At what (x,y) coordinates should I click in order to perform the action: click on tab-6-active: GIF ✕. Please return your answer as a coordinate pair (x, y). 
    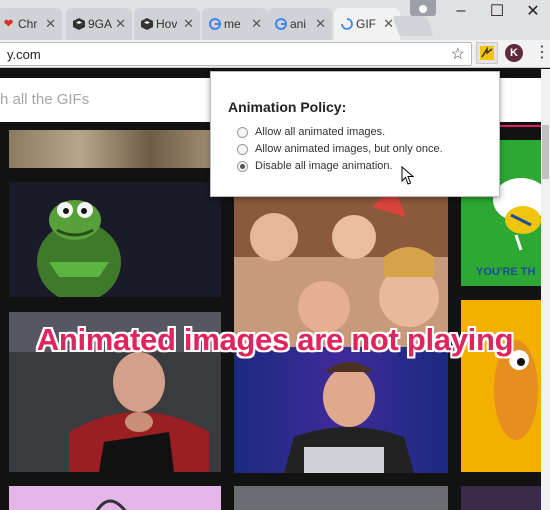
    Looking at the image, I should click on (367, 24).